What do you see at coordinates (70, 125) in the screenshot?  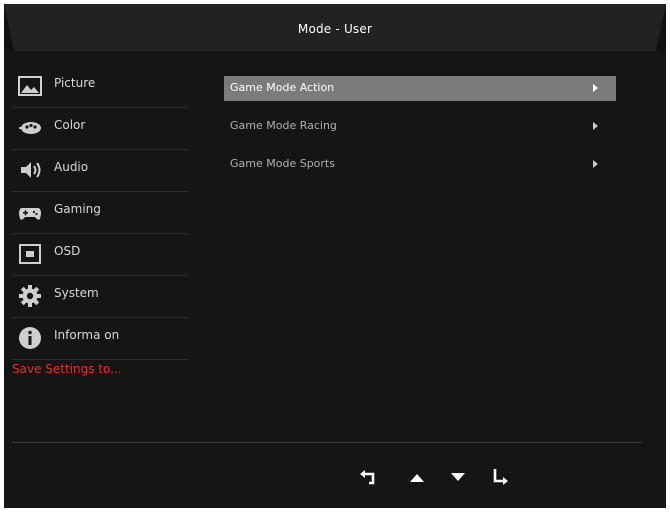 I see `sidebar-item-label: Color` at bounding box center [70, 125].